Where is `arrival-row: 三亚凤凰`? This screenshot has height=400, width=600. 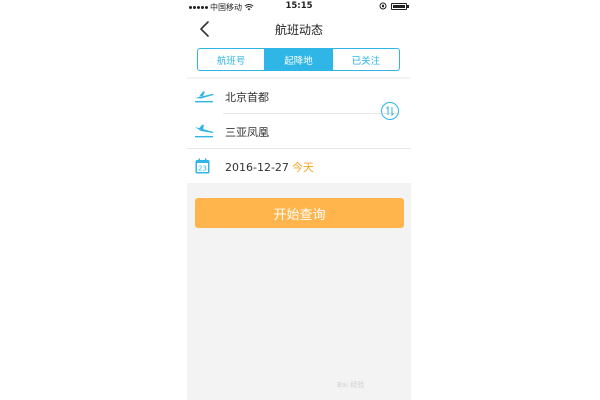 arrival-row: 三亚凤凰 is located at coordinates (299, 131).